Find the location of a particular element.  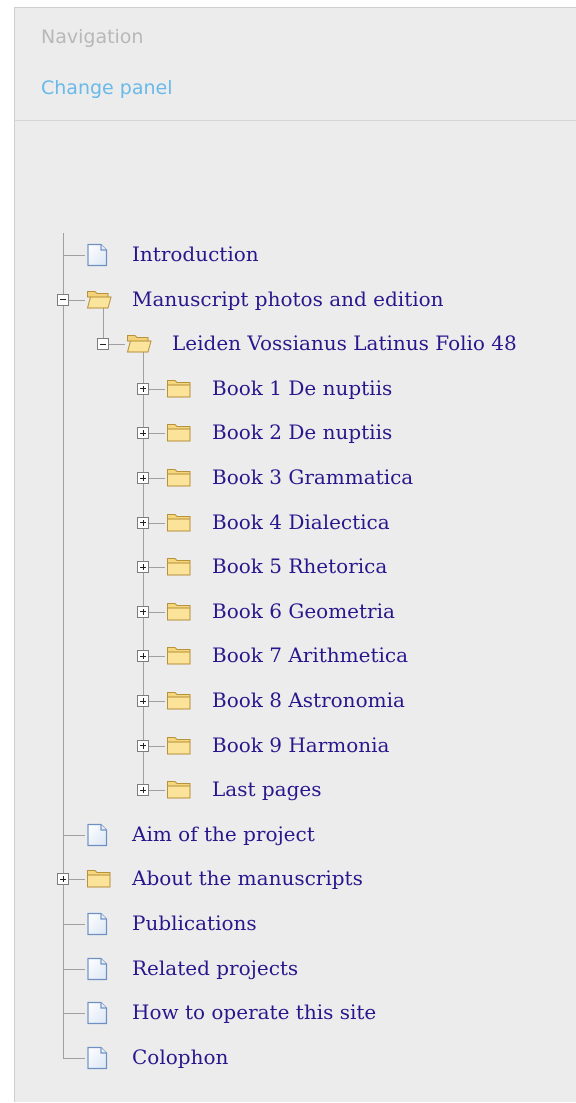

tree-item-book-3-grammatica: Book 3 Grammatica is located at coordinates (312, 477).